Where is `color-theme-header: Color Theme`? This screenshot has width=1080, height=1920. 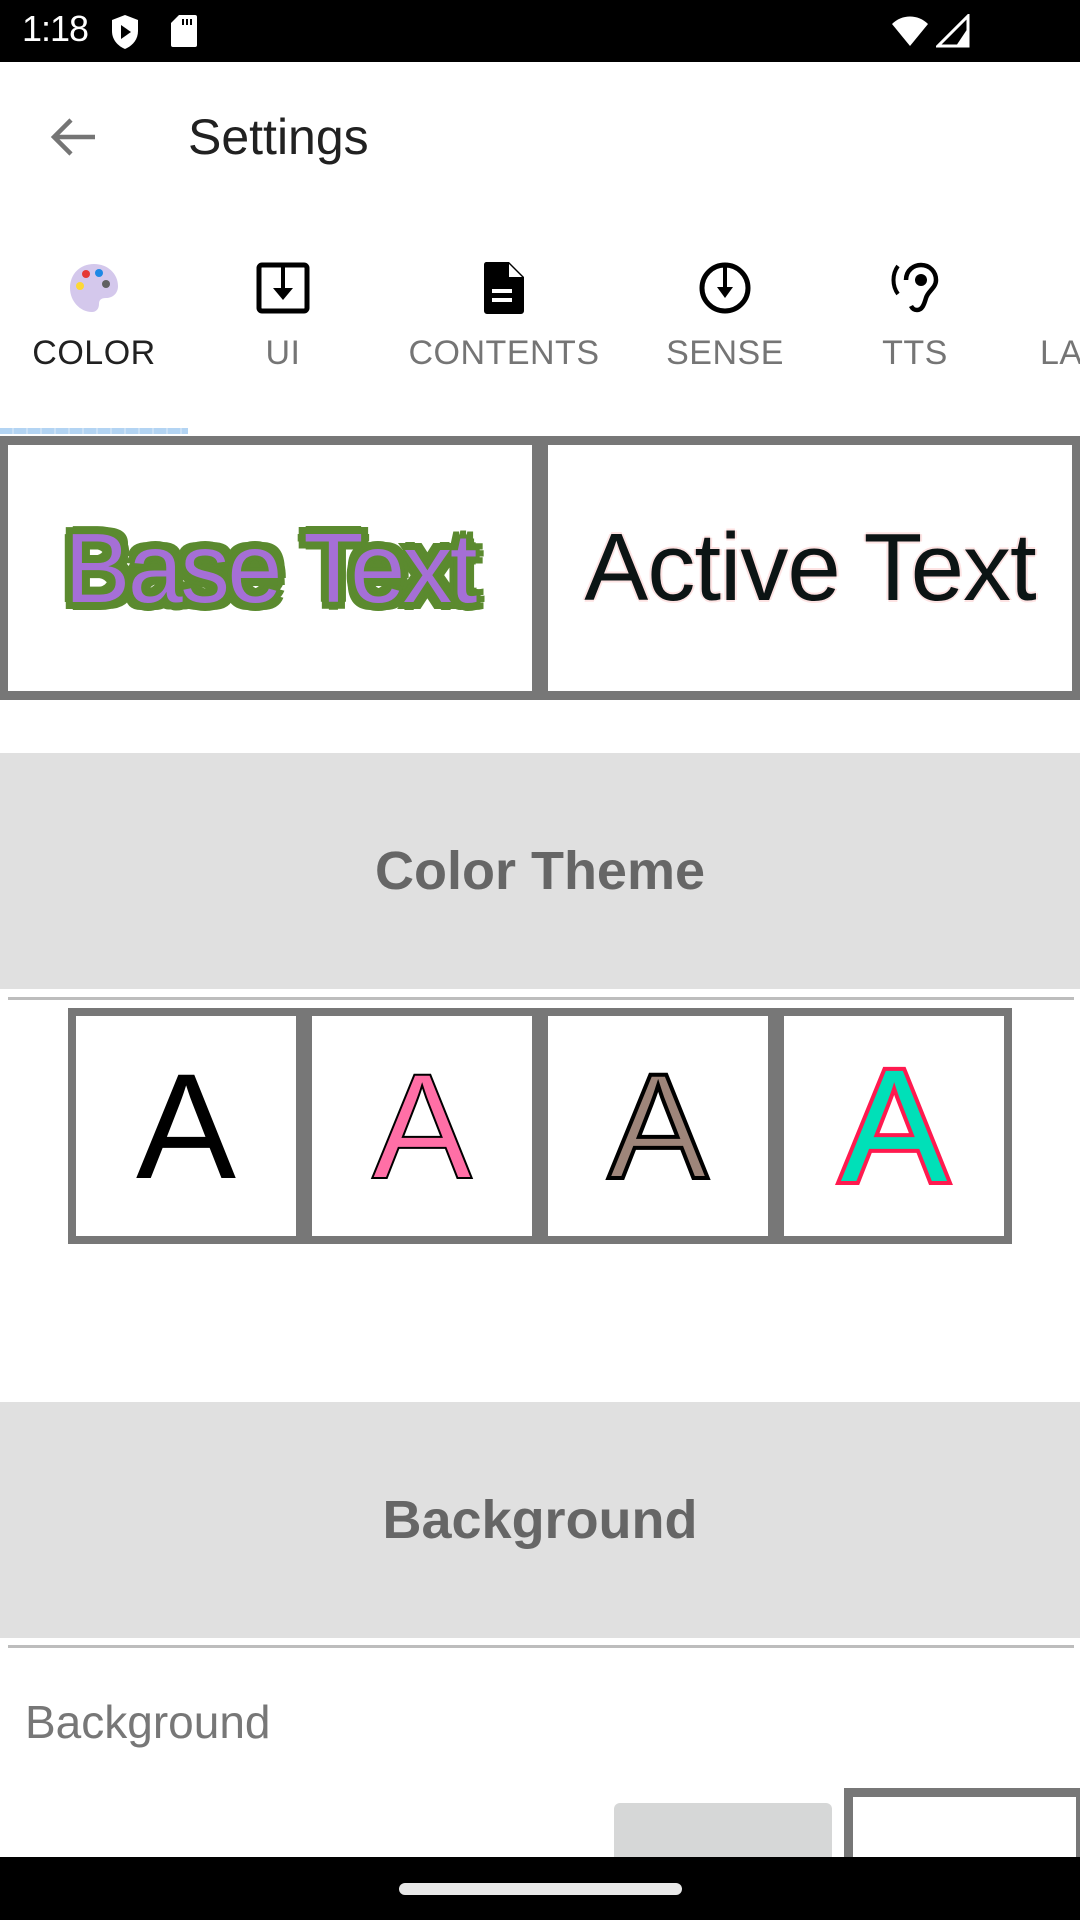
color-theme-header: Color Theme is located at coordinates (540, 871).